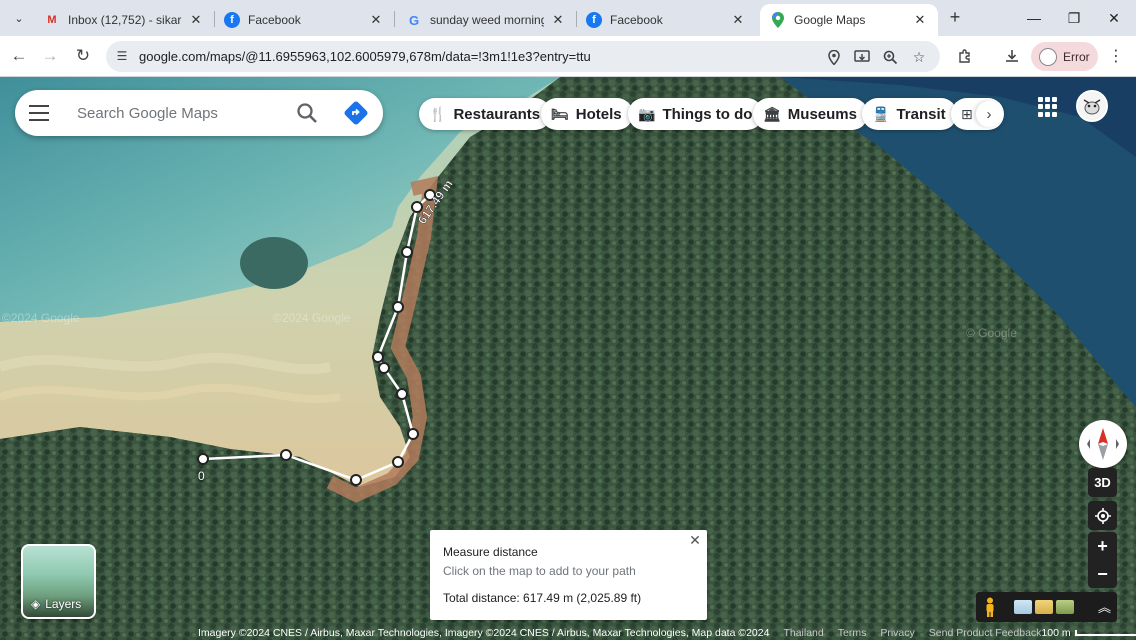 The width and height of the screenshot is (1136, 640). I want to click on compass-control, so click(1103, 444).